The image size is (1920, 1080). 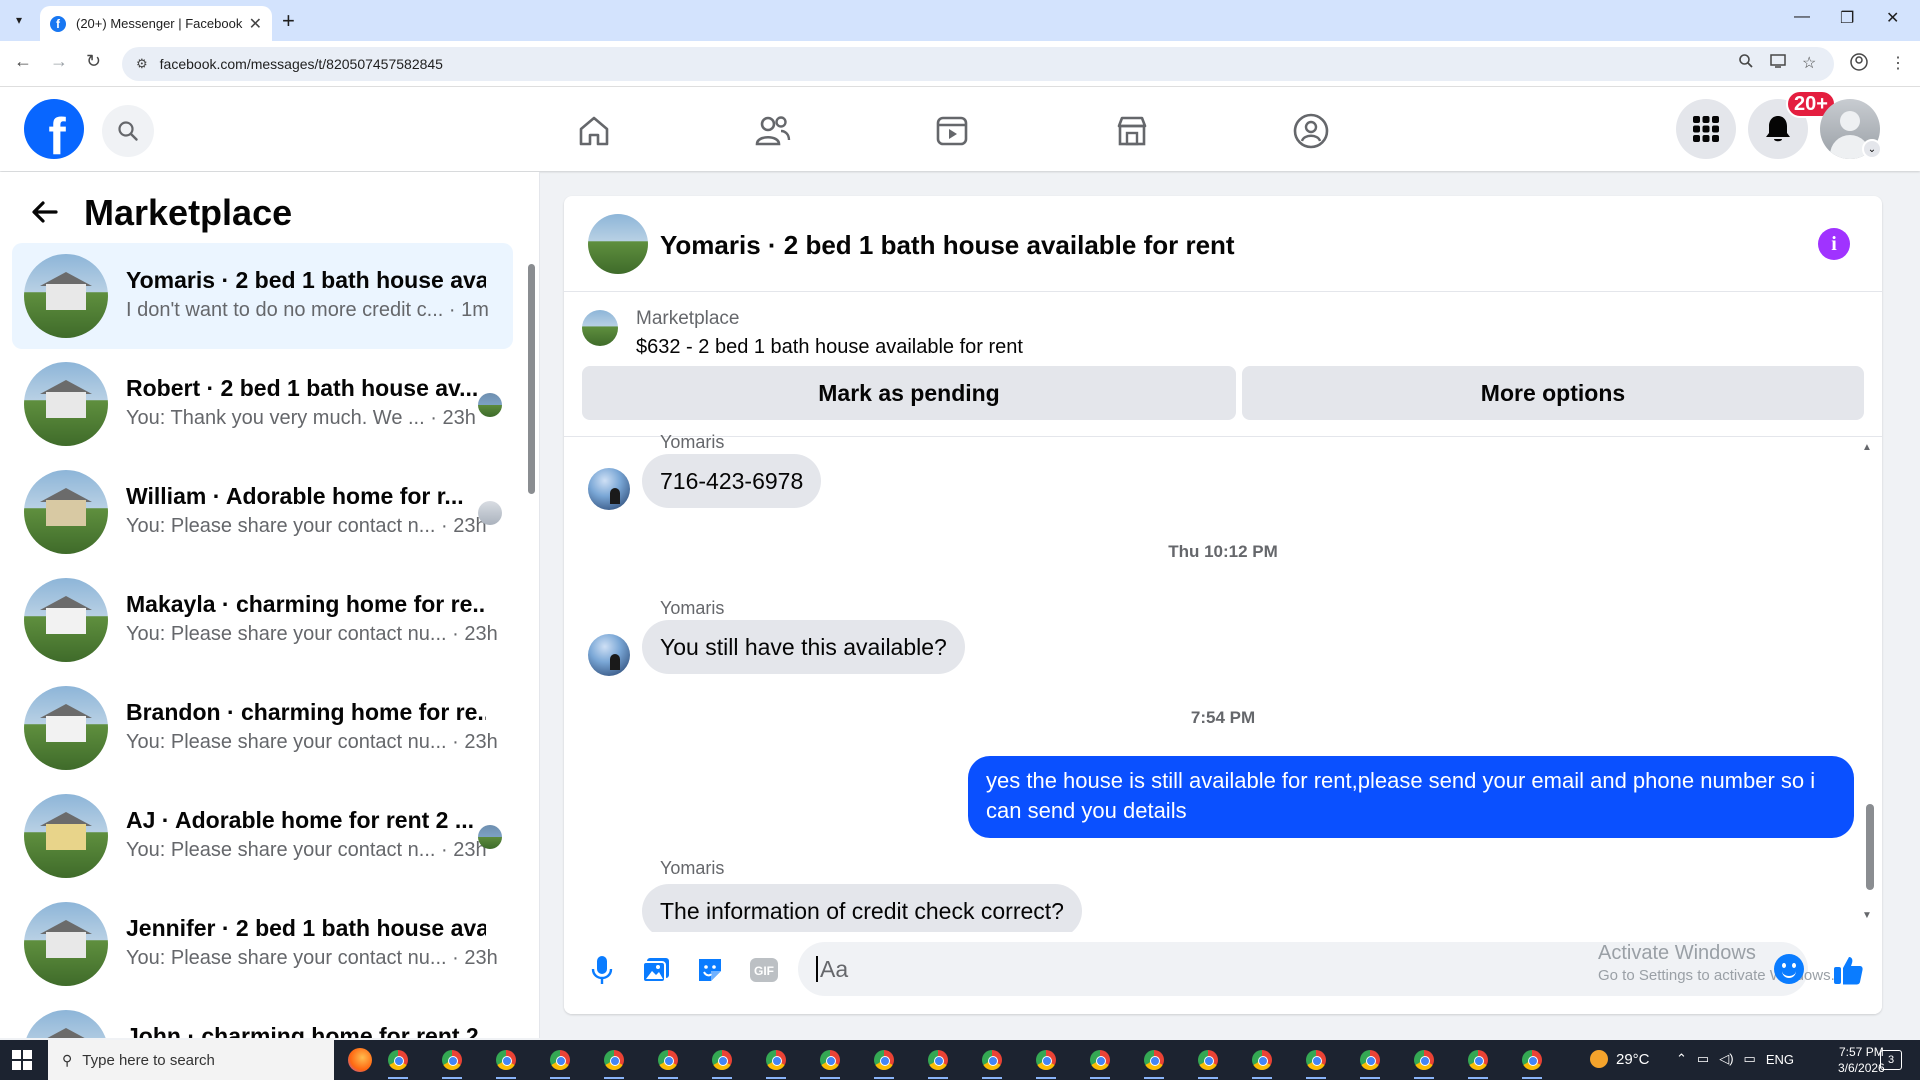 I want to click on nav-marketplace-icon, so click(x=1132, y=131).